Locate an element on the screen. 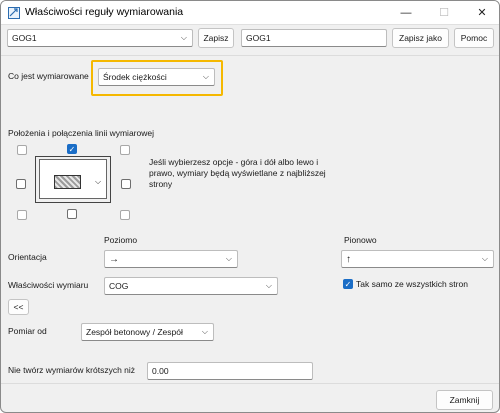  checkbox-bottom-right is located at coordinates (125, 215).